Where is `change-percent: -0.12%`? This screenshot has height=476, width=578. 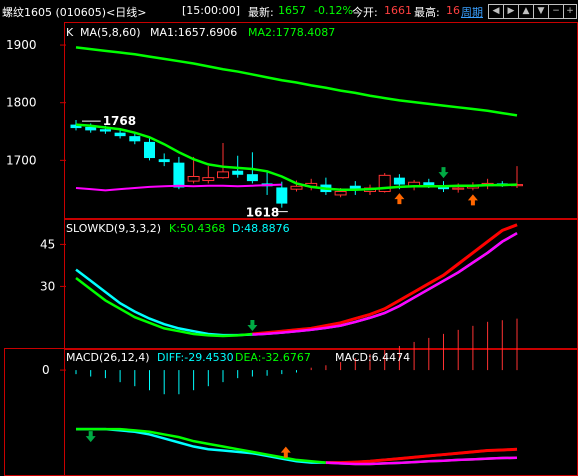
change-percent: -0.12% is located at coordinates (333, 10).